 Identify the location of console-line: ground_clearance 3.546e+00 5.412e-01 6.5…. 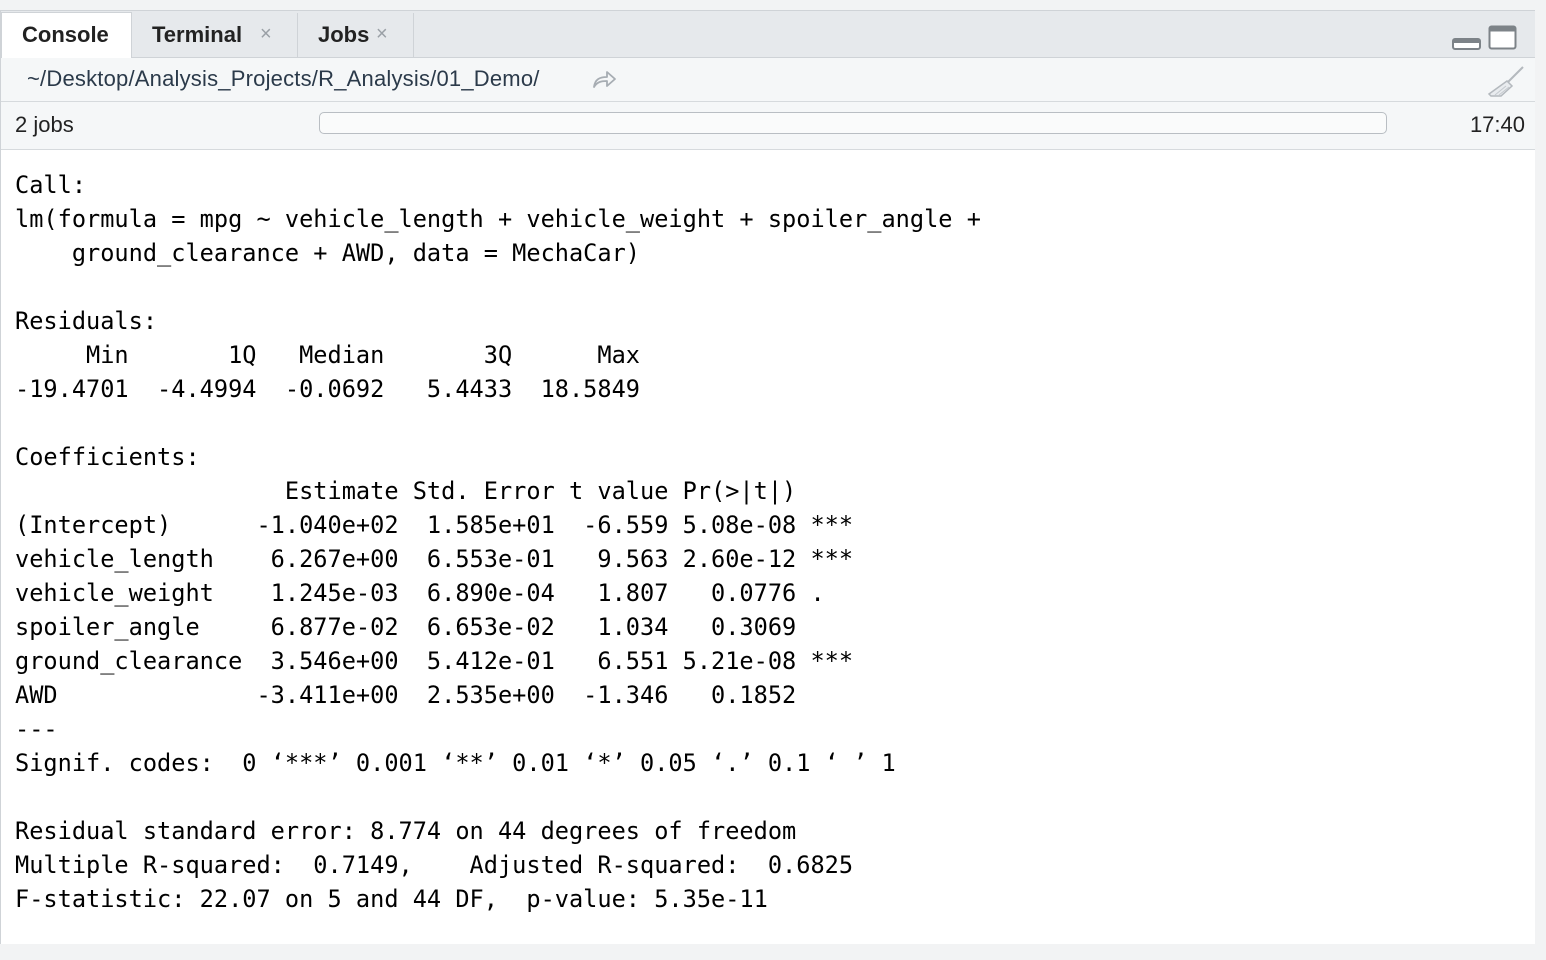
(434, 661).